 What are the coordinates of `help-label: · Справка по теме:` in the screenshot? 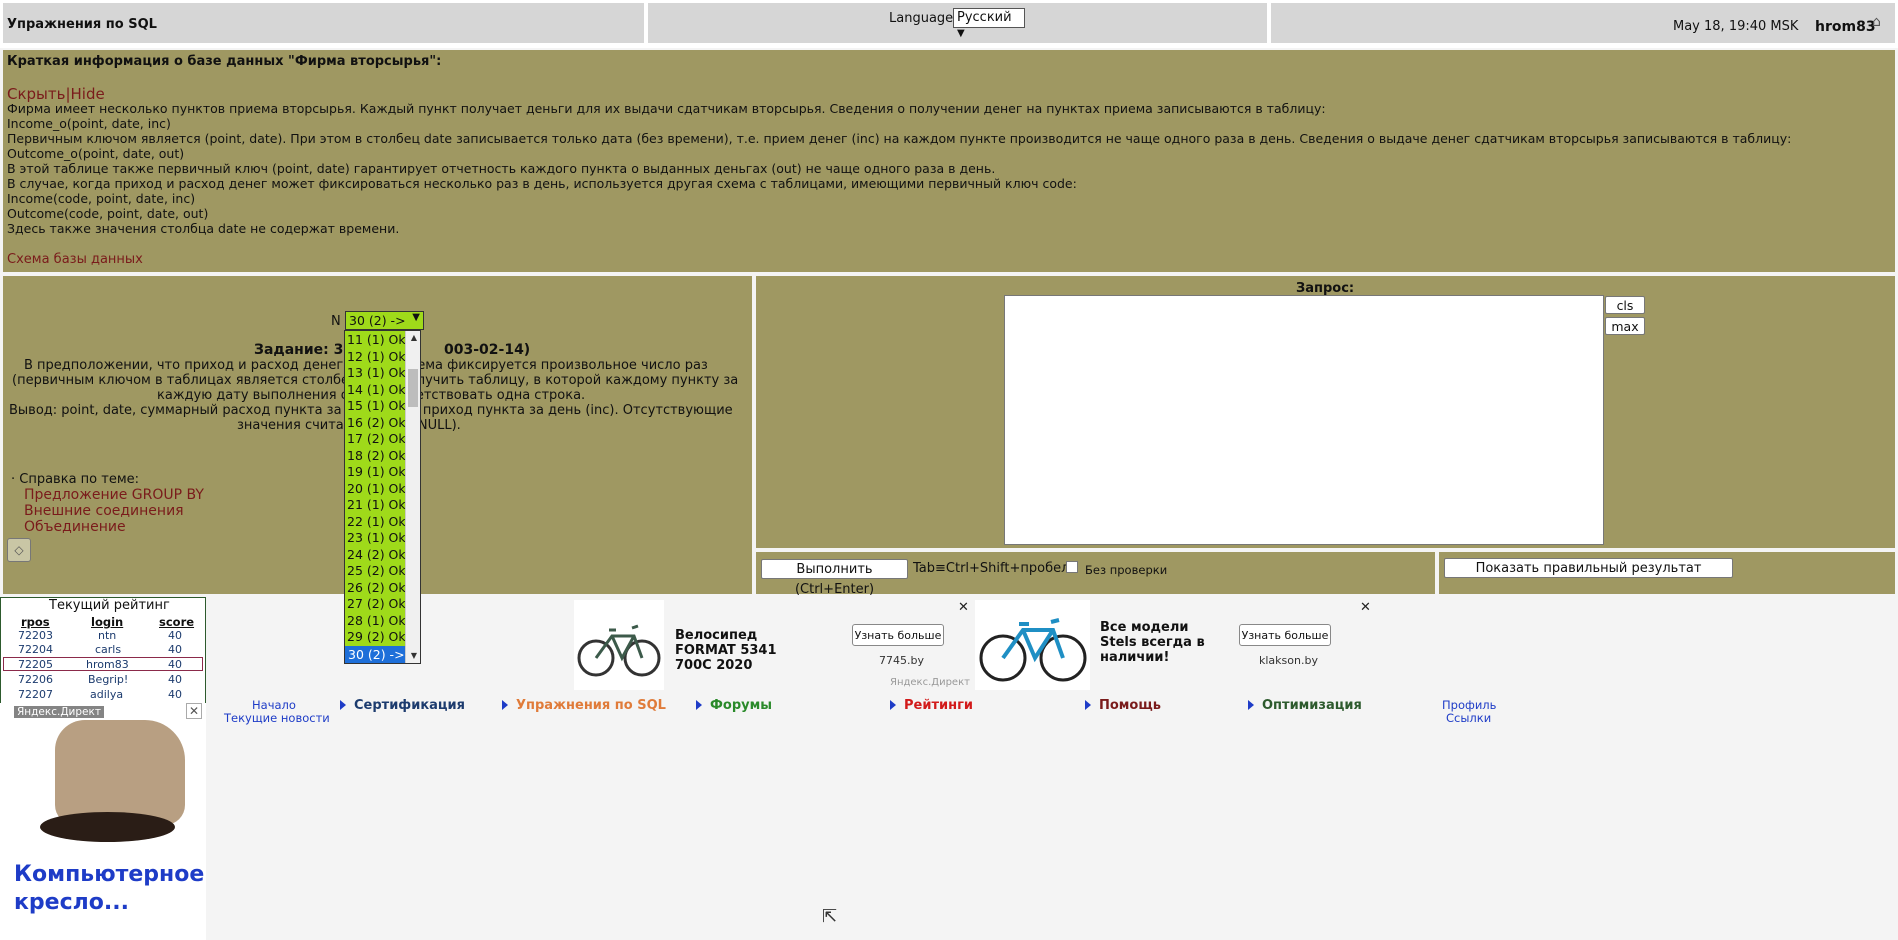 It's located at (75, 479).